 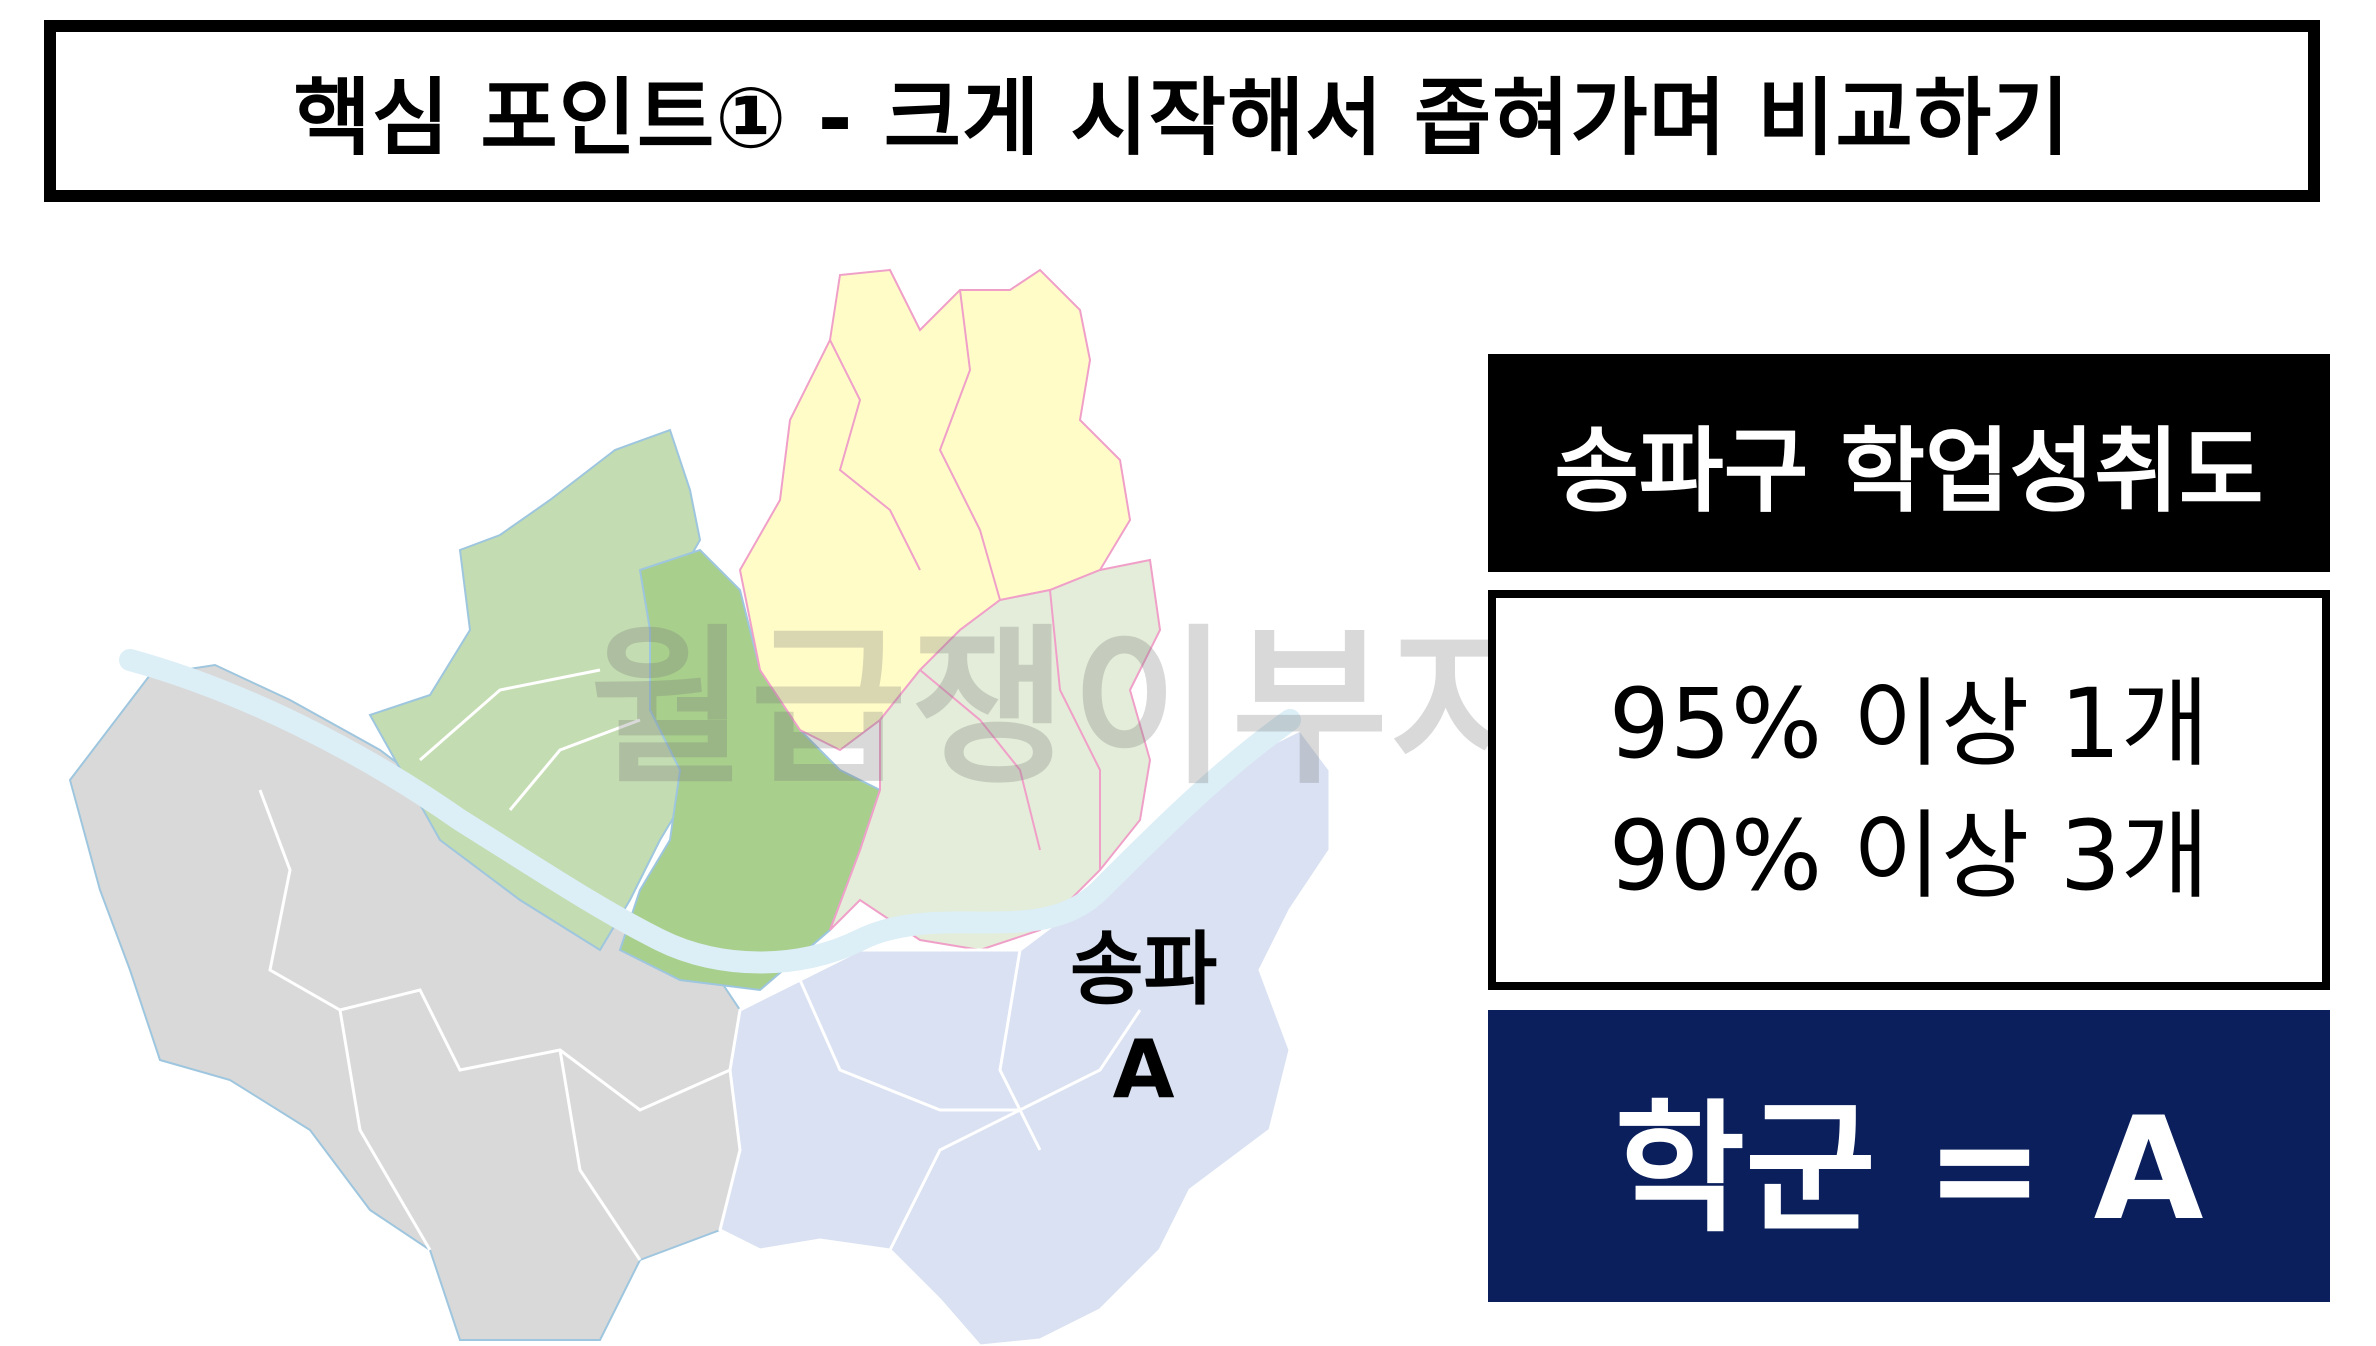 I want to click on achievement-header-panel: 송파구 학업성취도, so click(x=1909, y=463).